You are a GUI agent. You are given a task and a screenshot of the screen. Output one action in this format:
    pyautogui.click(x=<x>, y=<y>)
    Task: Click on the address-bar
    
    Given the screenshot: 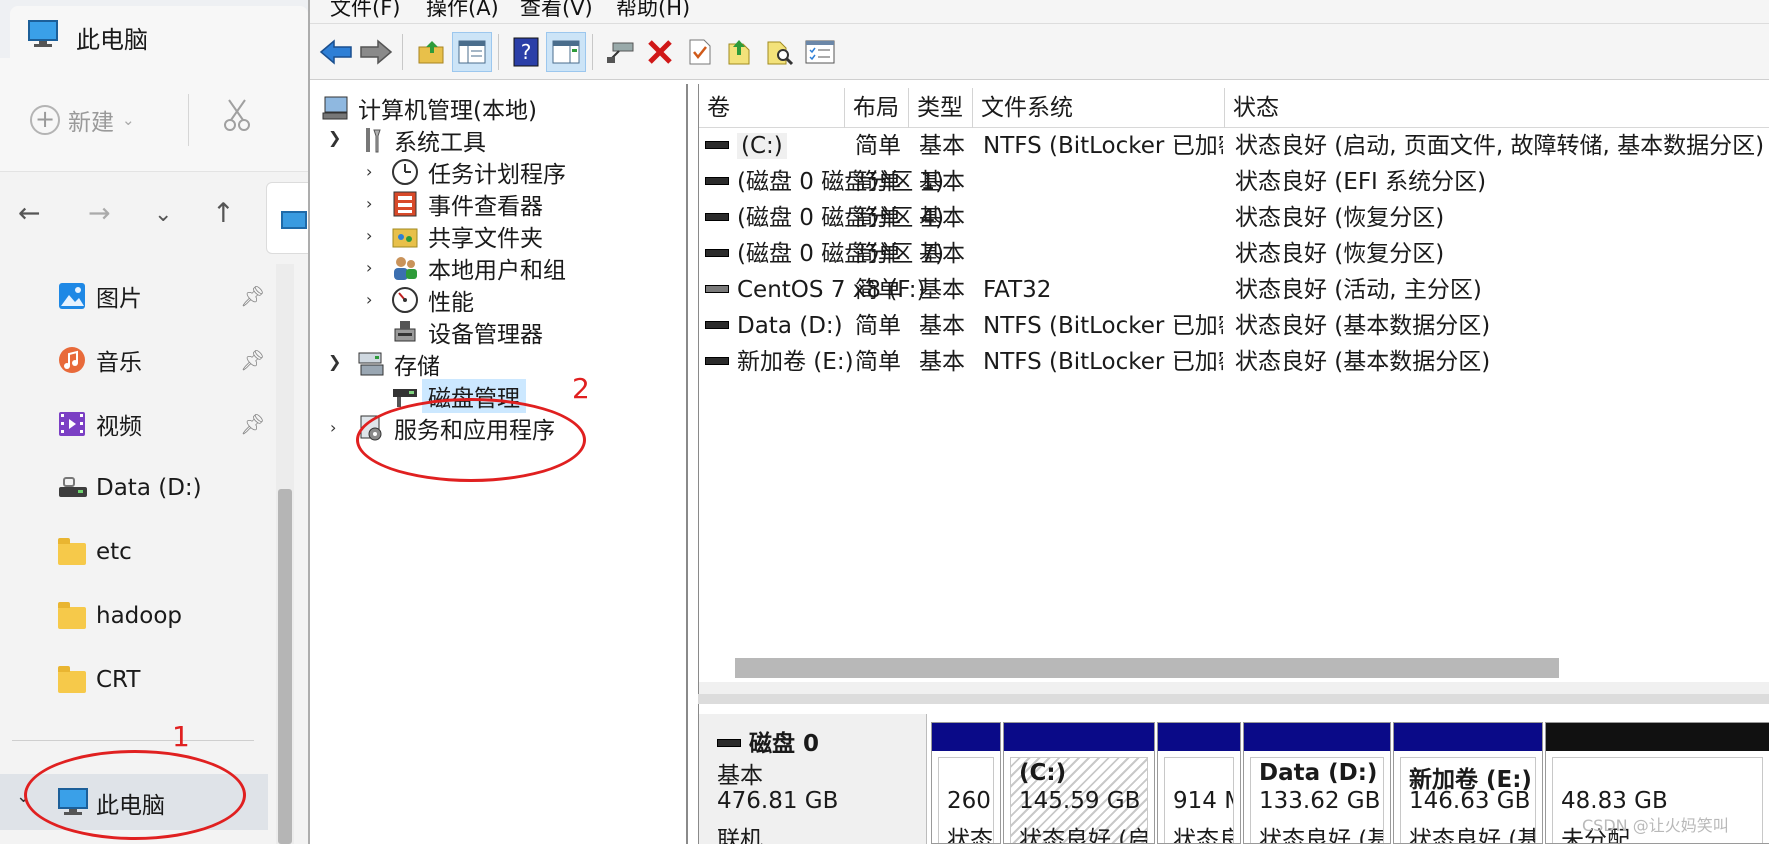 What is the action you would take?
    pyautogui.click(x=287, y=218)
    